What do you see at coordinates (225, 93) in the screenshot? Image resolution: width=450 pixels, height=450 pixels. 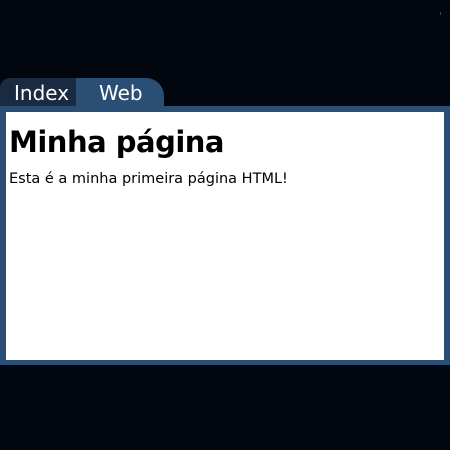 I see `tab-bar: Index Web` at bounding box center [225, 93].